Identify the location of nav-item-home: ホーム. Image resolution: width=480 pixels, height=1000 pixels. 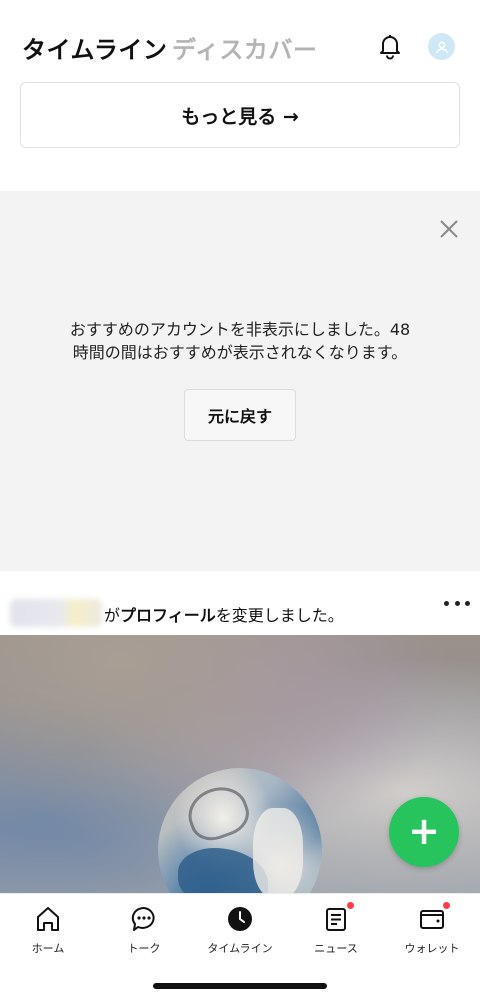
(48, 930).